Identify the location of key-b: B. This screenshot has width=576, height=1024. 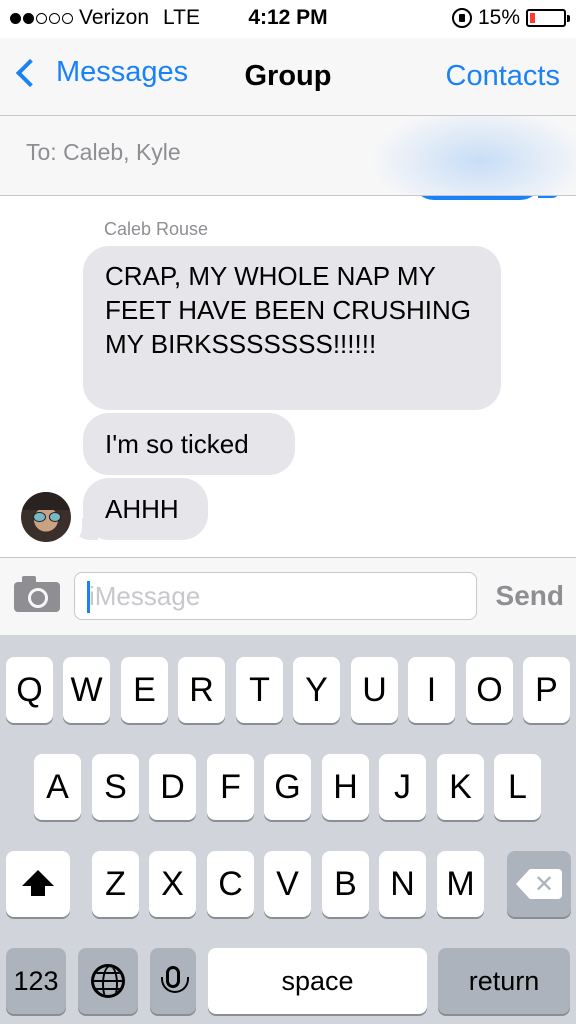
(345, 884).